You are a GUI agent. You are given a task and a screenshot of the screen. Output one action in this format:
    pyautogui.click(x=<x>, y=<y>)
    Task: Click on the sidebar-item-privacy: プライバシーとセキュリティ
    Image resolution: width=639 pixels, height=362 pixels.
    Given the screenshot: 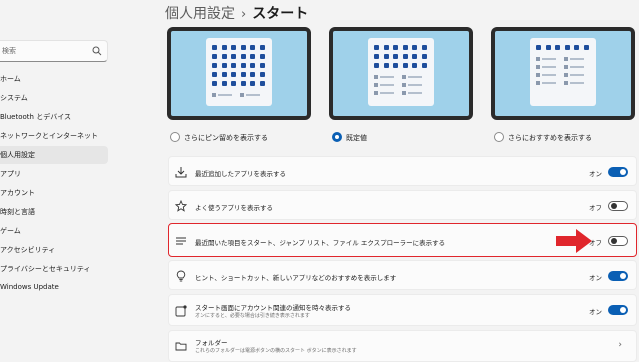 What is the action you would take?
    pyautogui.click(x=54, y=269)
    